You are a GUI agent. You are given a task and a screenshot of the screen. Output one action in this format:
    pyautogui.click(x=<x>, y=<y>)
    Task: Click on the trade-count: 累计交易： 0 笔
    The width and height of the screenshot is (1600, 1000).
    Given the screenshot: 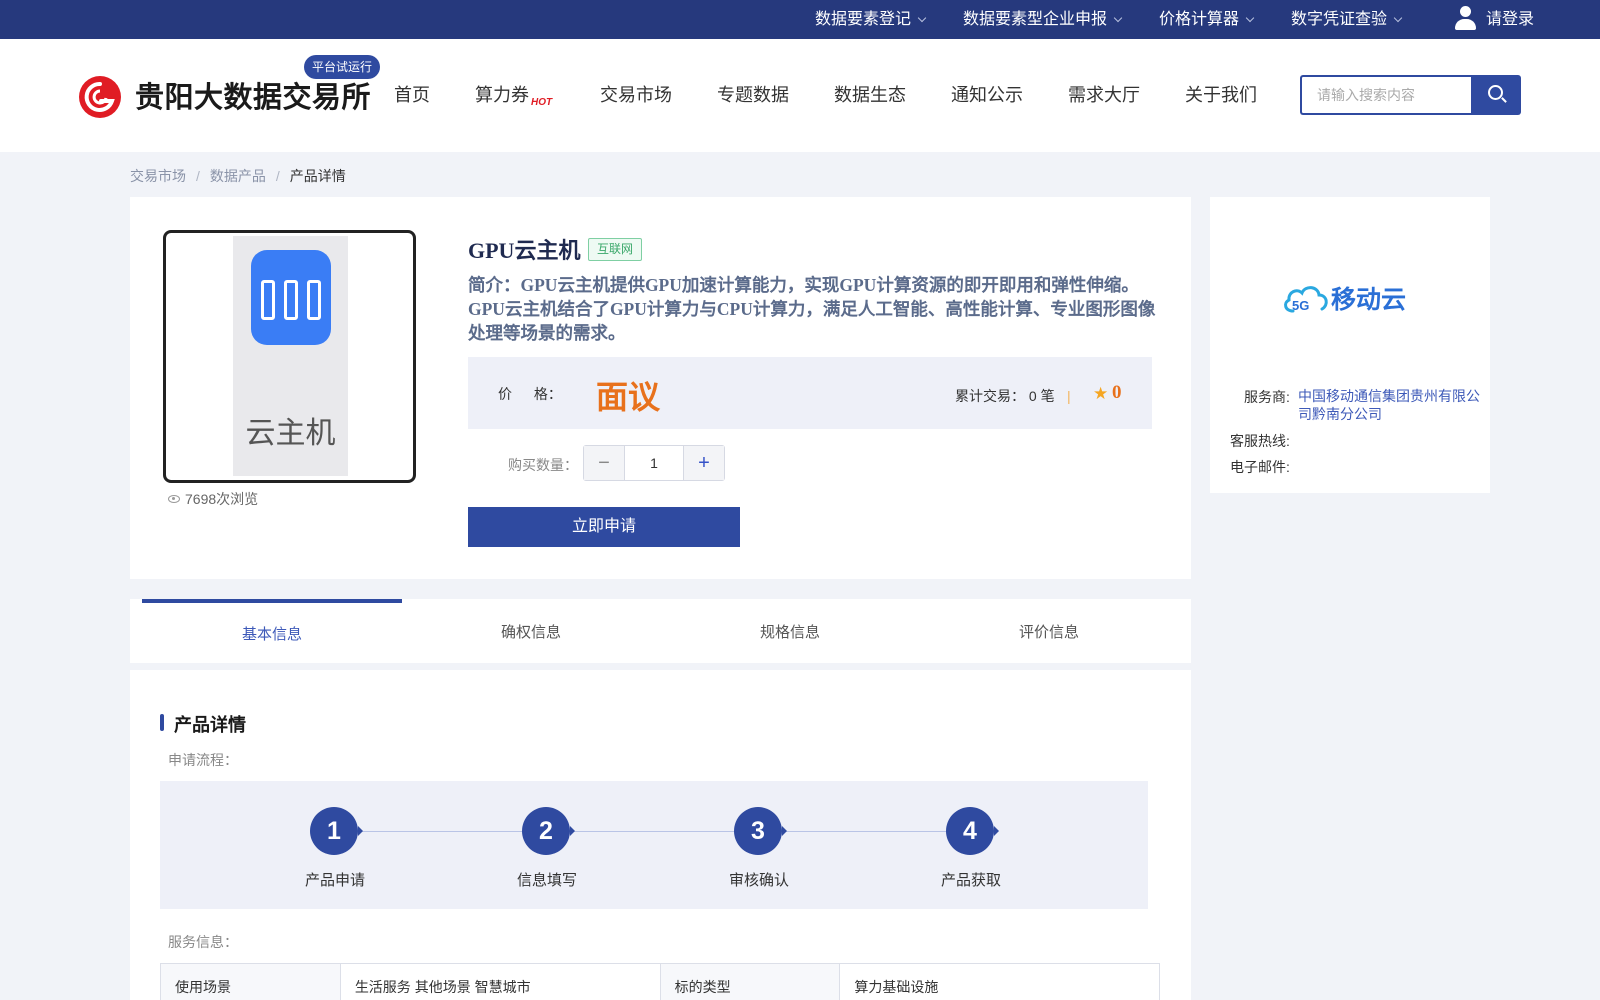 What is the action you would take?
    pyautogui.click(x=1005, y=396)
    